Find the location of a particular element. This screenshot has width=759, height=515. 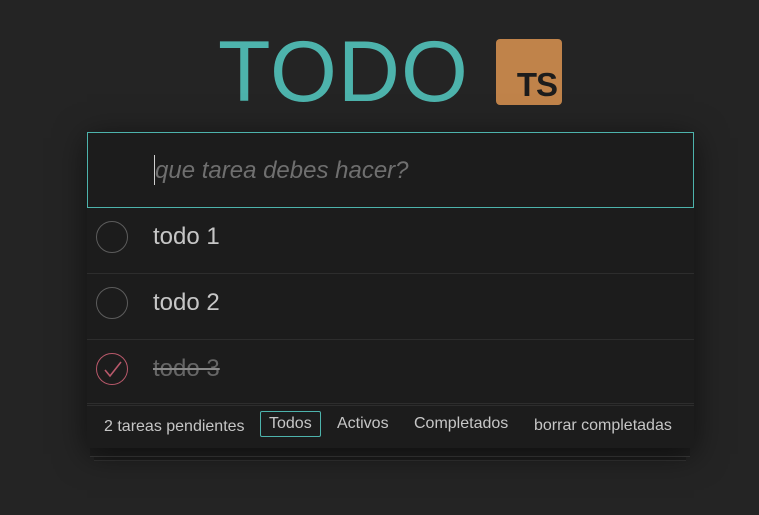

todo-label: todo 2 is located at coordinates (186, 303).